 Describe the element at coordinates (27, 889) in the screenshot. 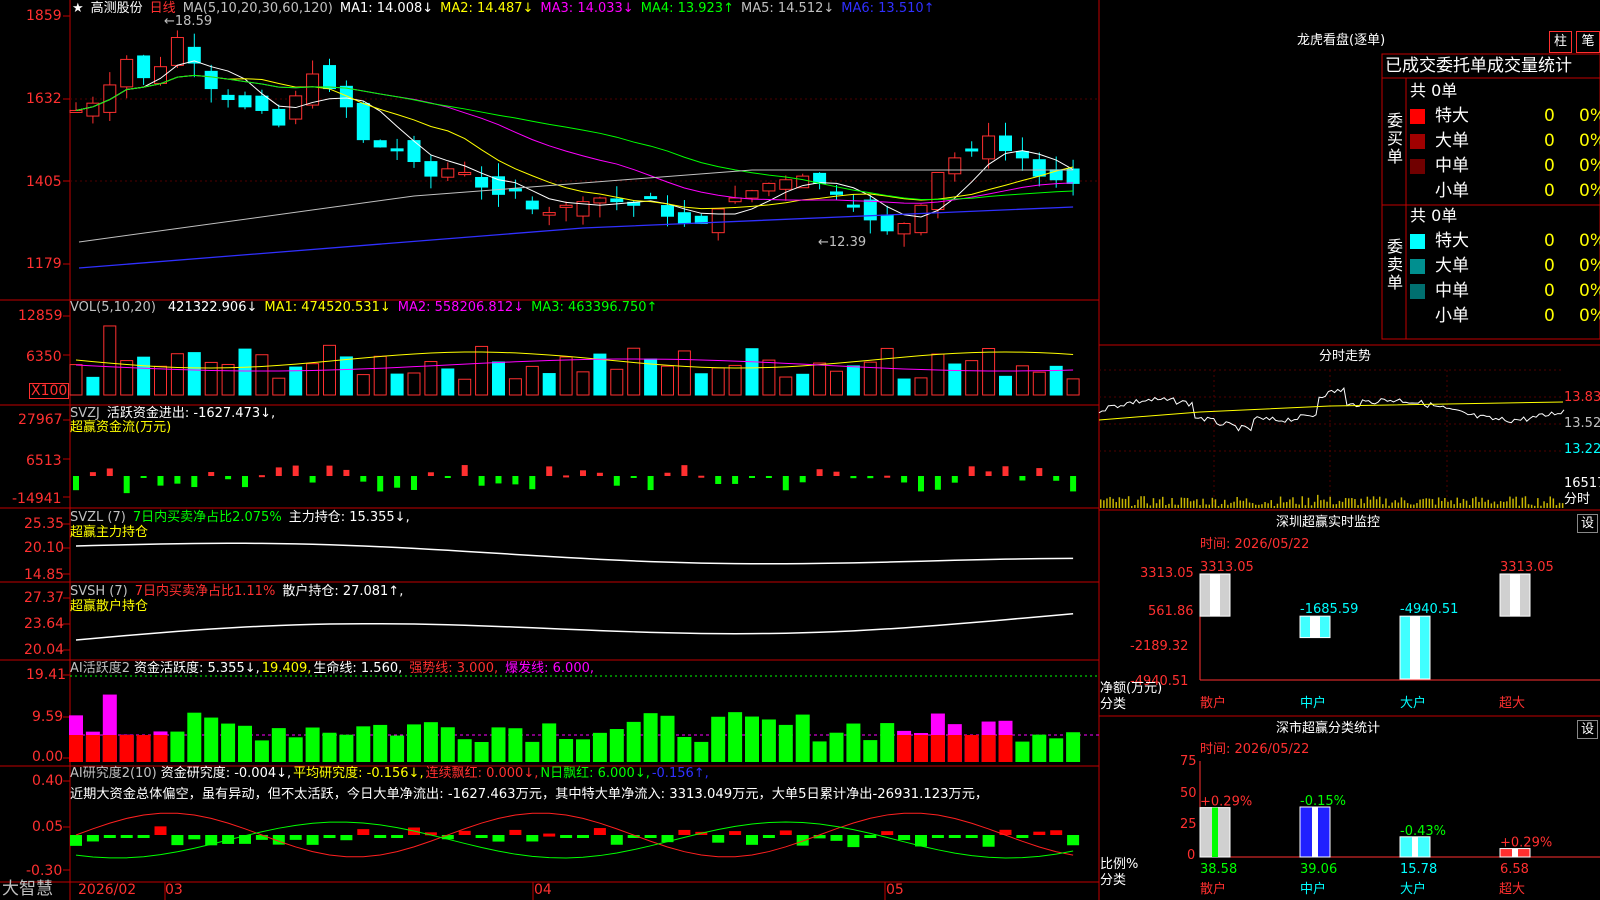

I see `dzh-logo: 大智慧` at that location.